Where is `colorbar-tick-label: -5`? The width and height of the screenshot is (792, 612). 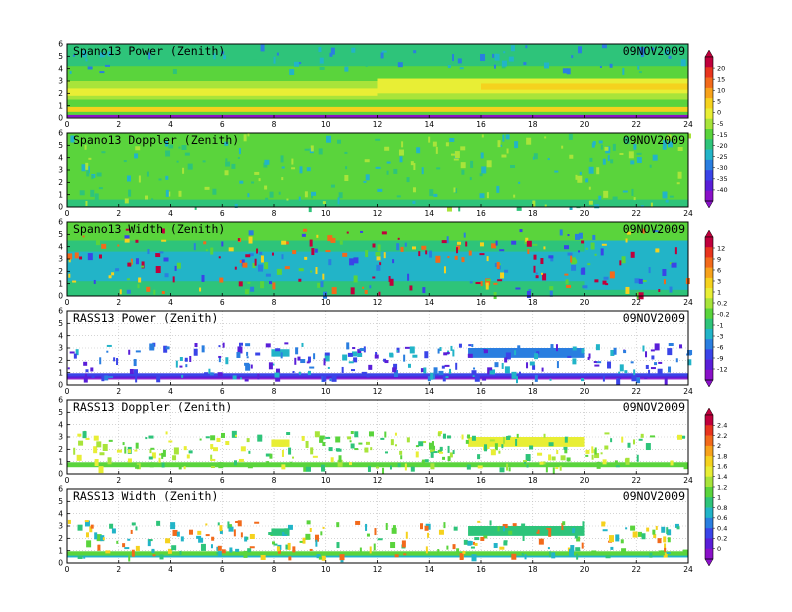 colorbar-tick-label: -5 is located at coordinates (720, 124).